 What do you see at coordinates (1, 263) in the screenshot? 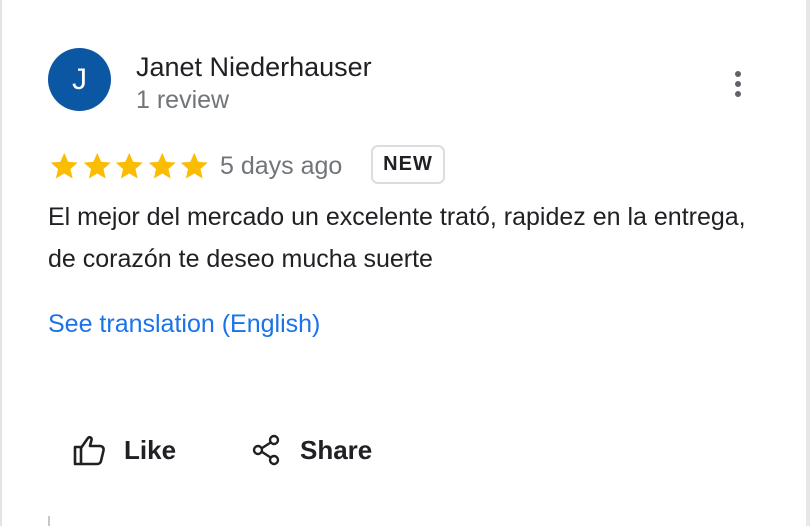
I see `left-border` at bounding box center [1, 263].